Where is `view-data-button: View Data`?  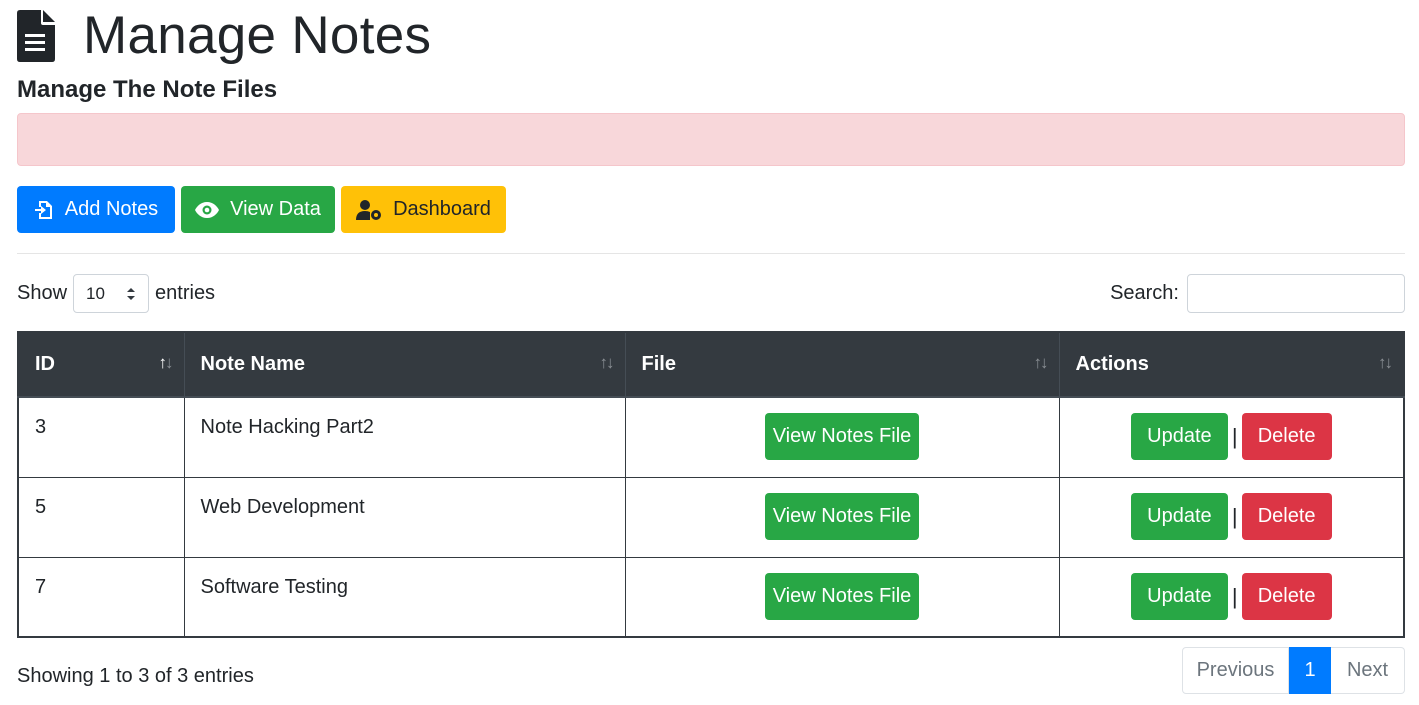
view-data-button: View Data is located at coordinates (258, 209).